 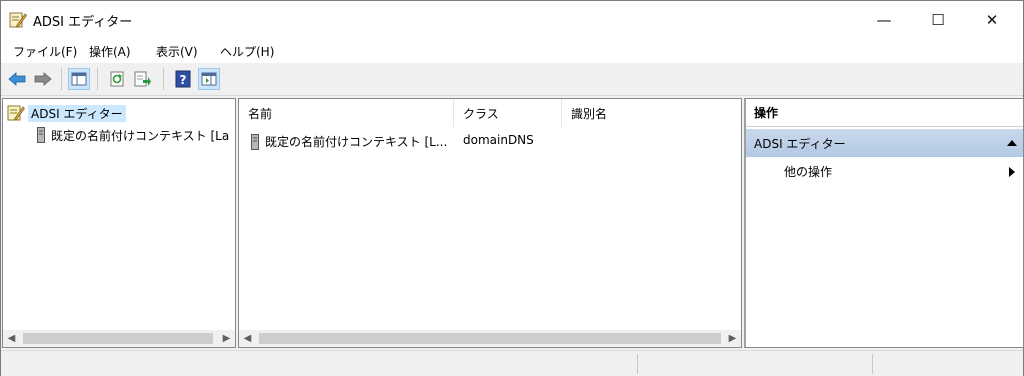 I want to click on show-hide-action-pane-icon, so click(x=209, y=79).